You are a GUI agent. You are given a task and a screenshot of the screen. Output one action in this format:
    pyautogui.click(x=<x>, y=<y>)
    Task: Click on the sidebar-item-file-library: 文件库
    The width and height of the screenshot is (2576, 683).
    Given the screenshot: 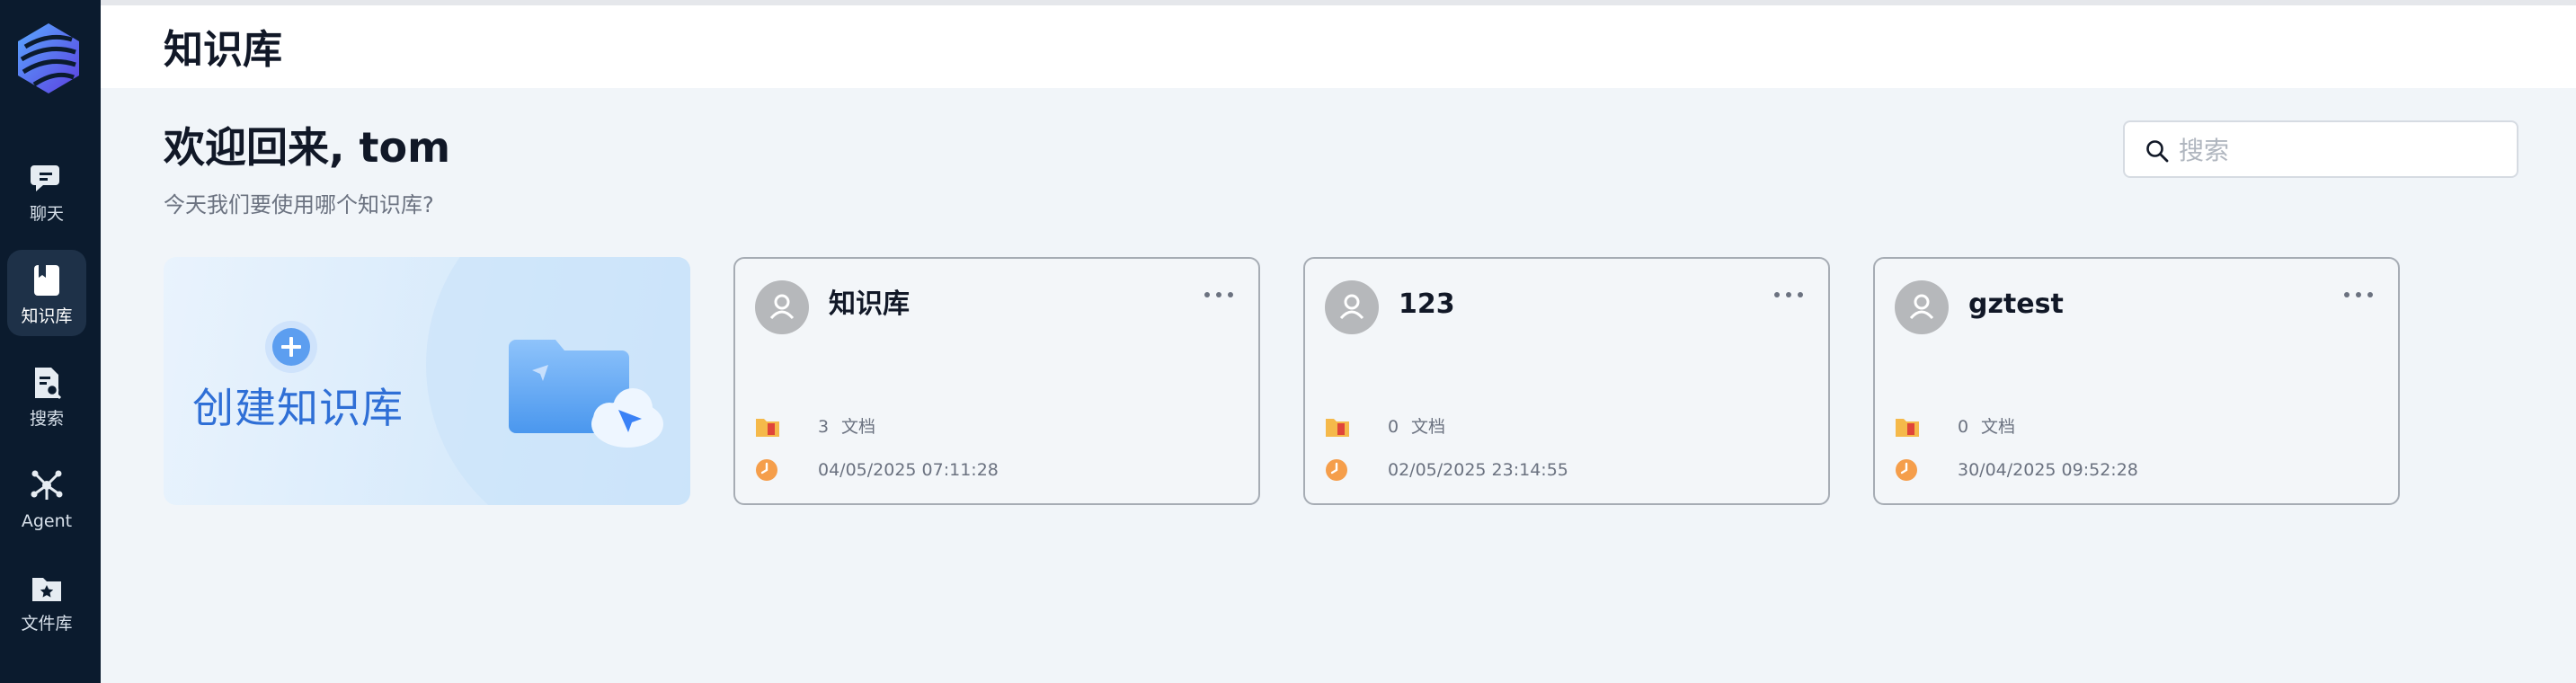 What is the action you would take?
    pyautogui.click(x=46, y=600)
    